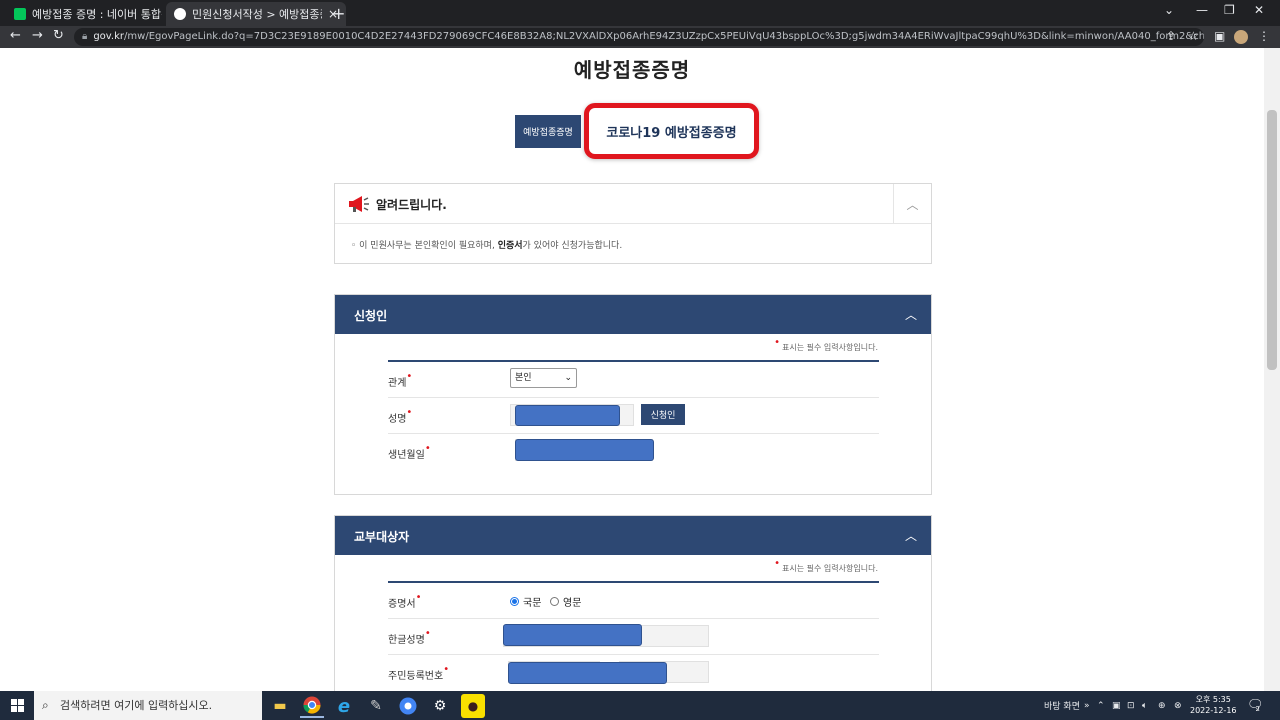 The height and width of the screenshot is (720, 1280). I want to click on applicant-section-header: 신청인 ︿, so click(633, 314).